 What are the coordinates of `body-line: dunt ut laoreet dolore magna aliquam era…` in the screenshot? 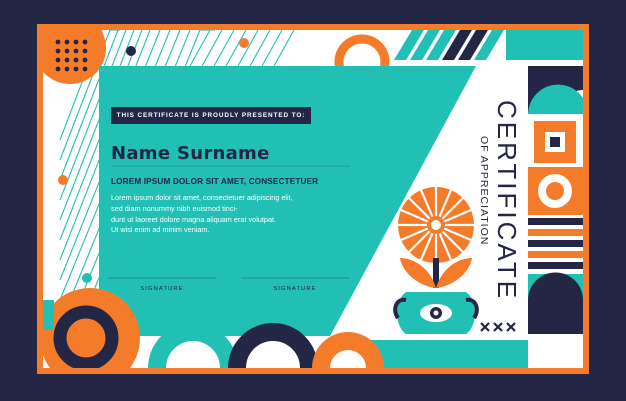 It's located at (194, 219).